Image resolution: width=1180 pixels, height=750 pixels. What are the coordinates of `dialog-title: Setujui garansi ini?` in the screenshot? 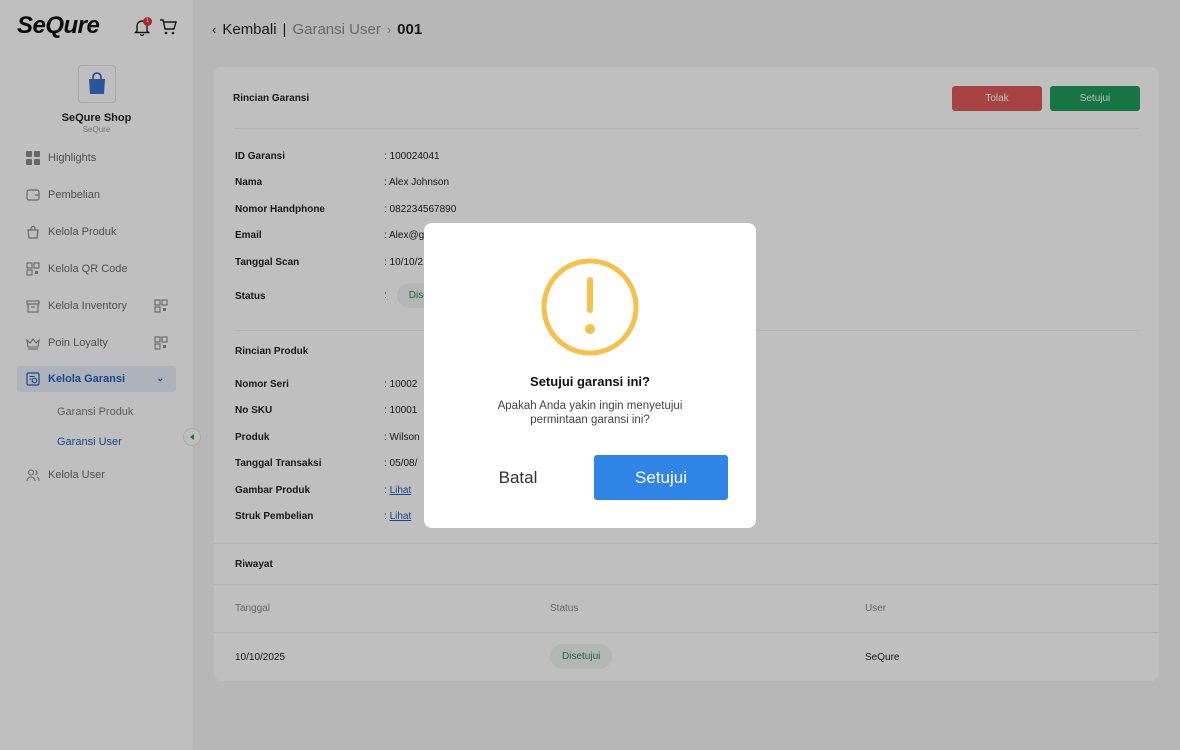 It's located at (590, 381).